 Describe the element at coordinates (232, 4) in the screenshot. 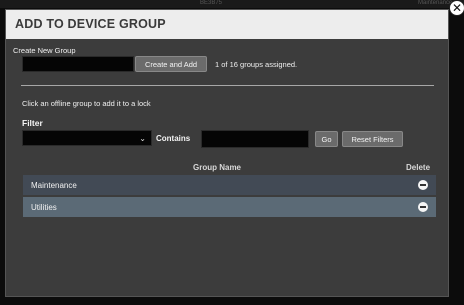

I see `backdrop-bar` at that location.